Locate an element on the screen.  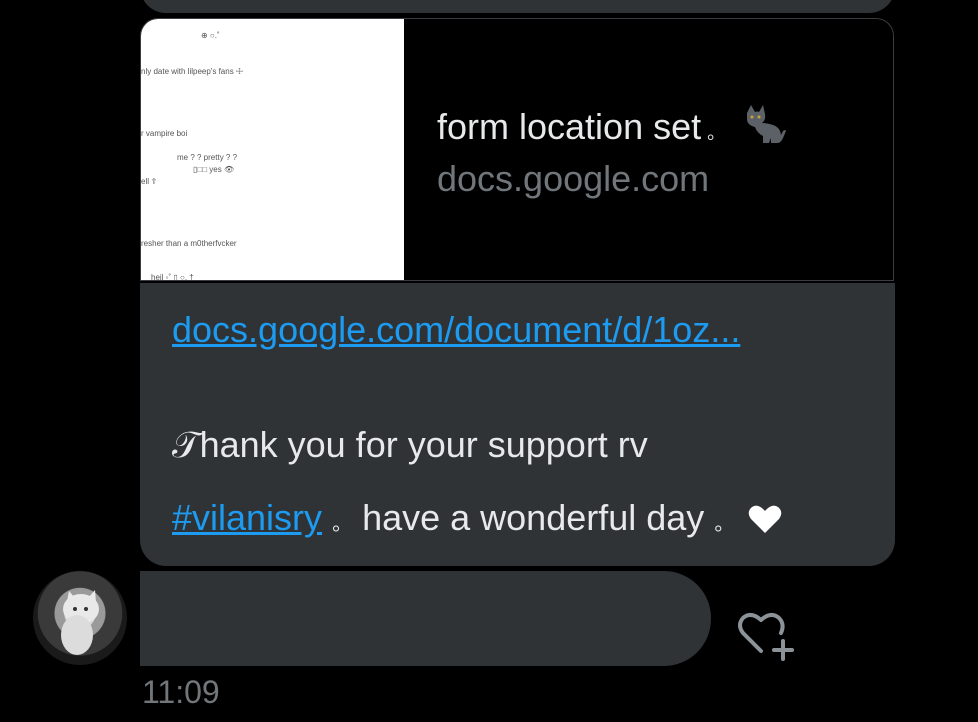
thumb-line: me ? ? pretty ? ? is located at coordinates (207, 157).